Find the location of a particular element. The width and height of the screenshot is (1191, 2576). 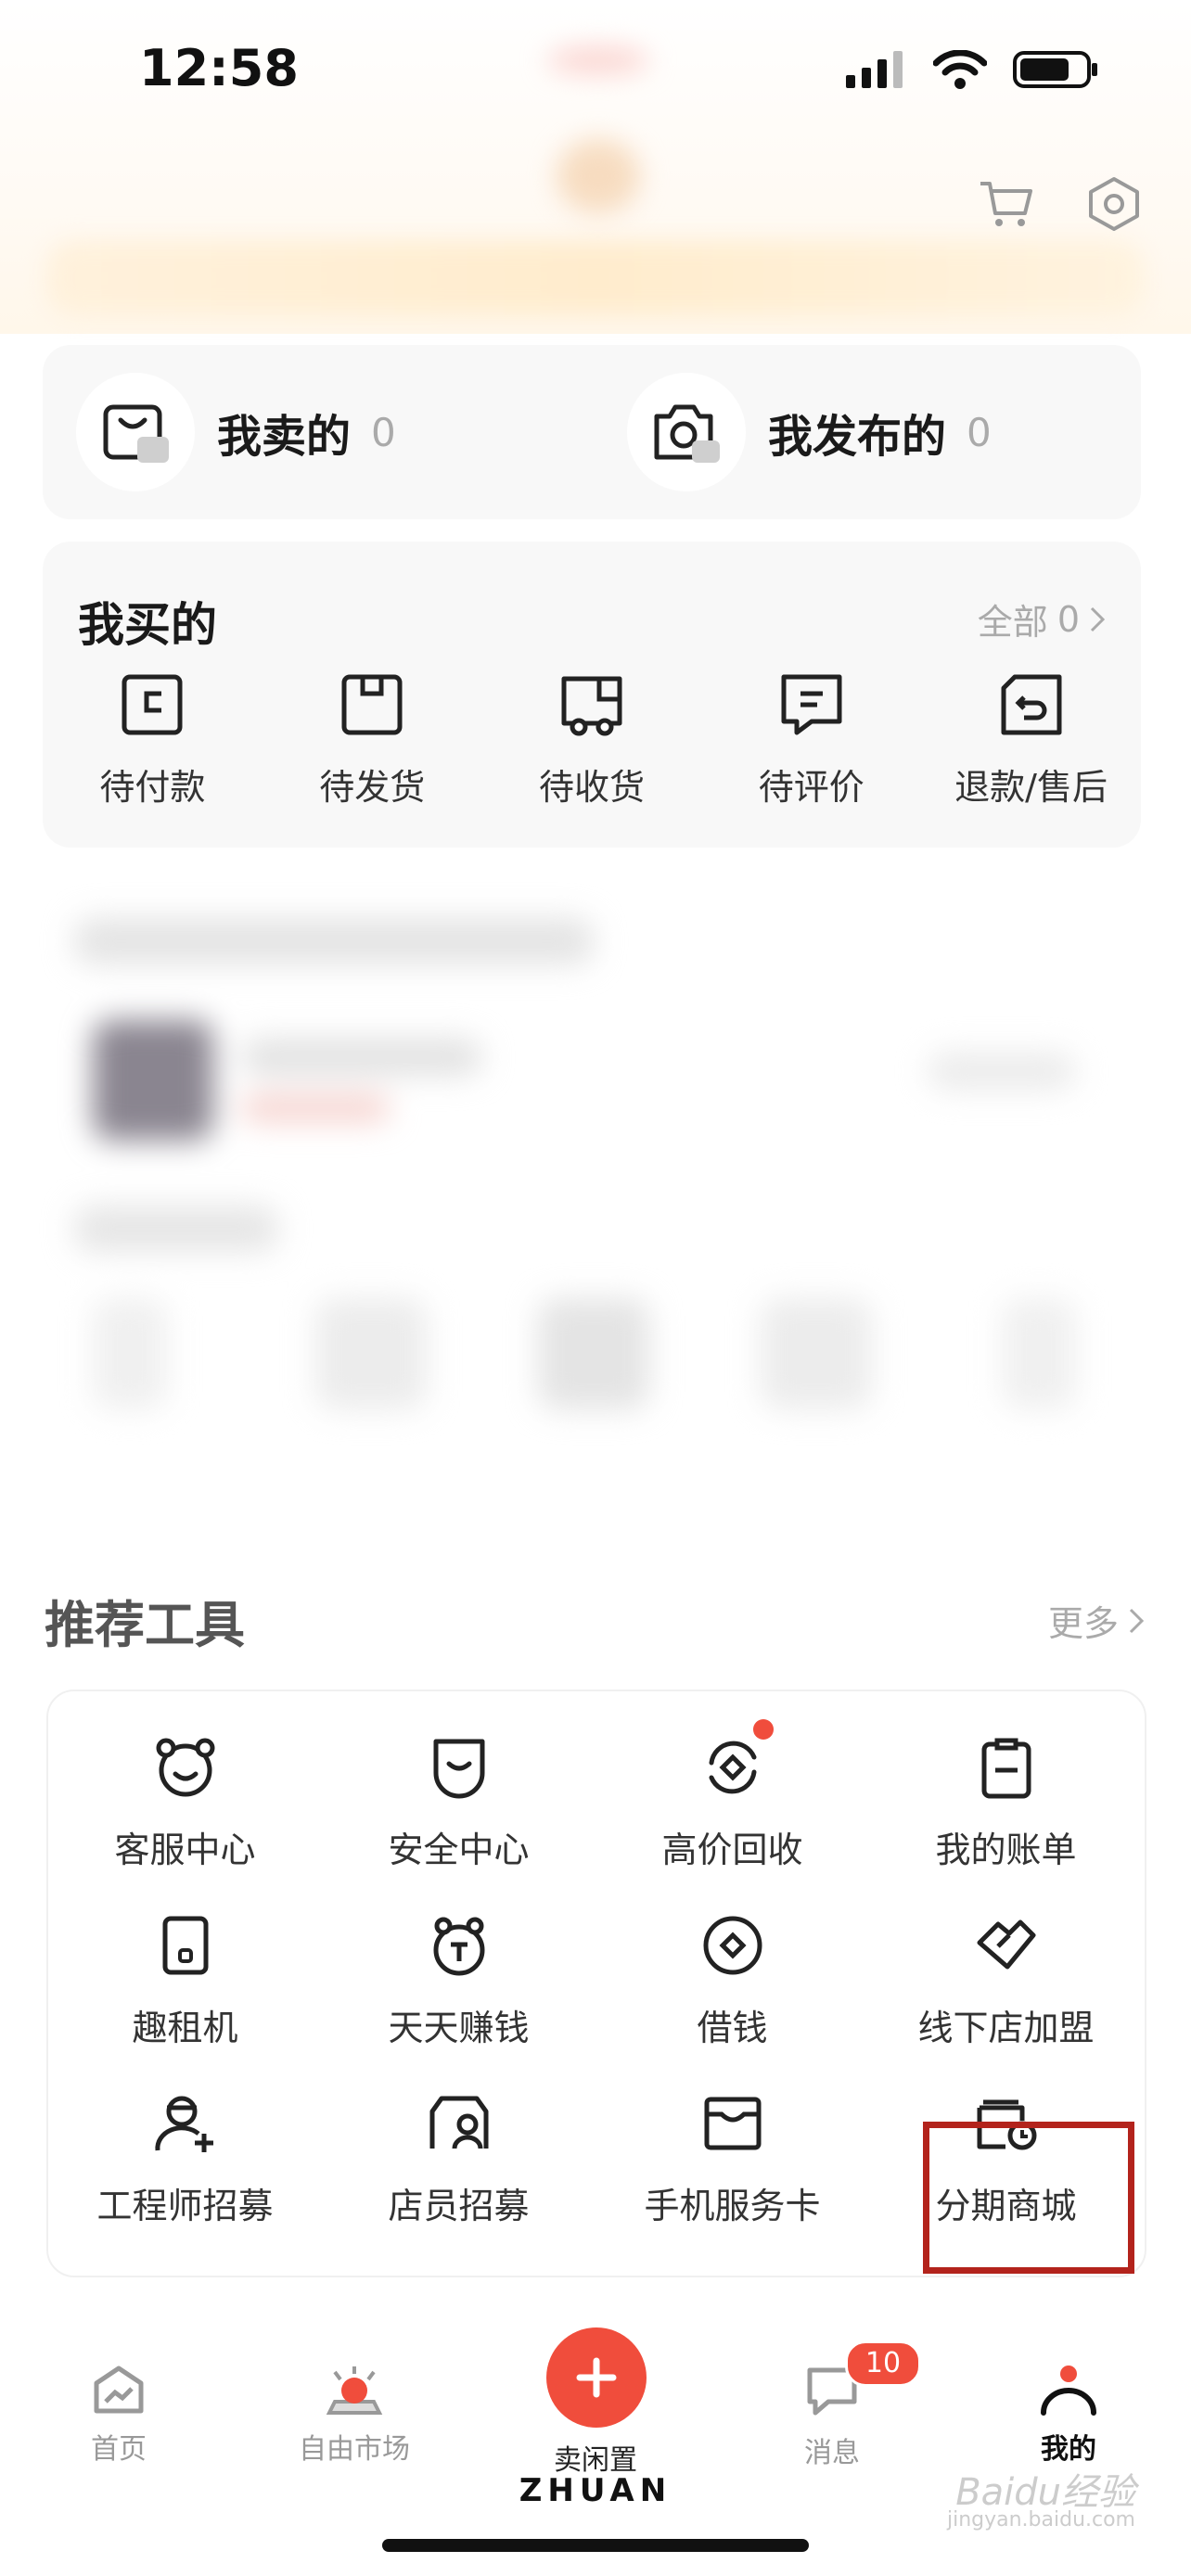

tool-label: 借钱 is located at coordinates (732, 2028).